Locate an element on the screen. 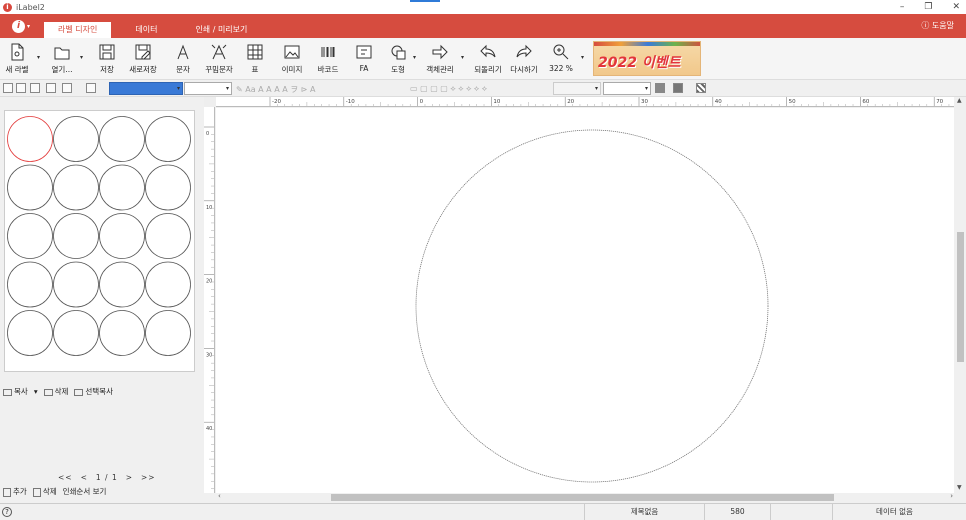 This screenshot has height=520, width=966. undo-button: 되돌리기 is located at coordinates (488, 59).